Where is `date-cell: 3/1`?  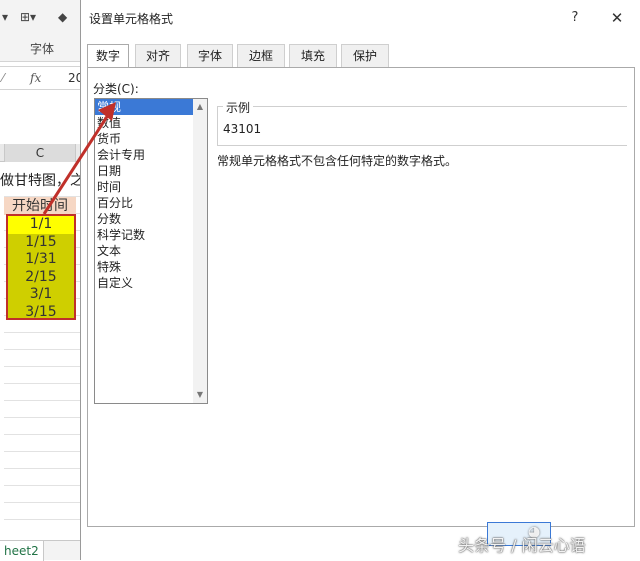
date-cell: 3/1 is located at coordinates (41, 295).